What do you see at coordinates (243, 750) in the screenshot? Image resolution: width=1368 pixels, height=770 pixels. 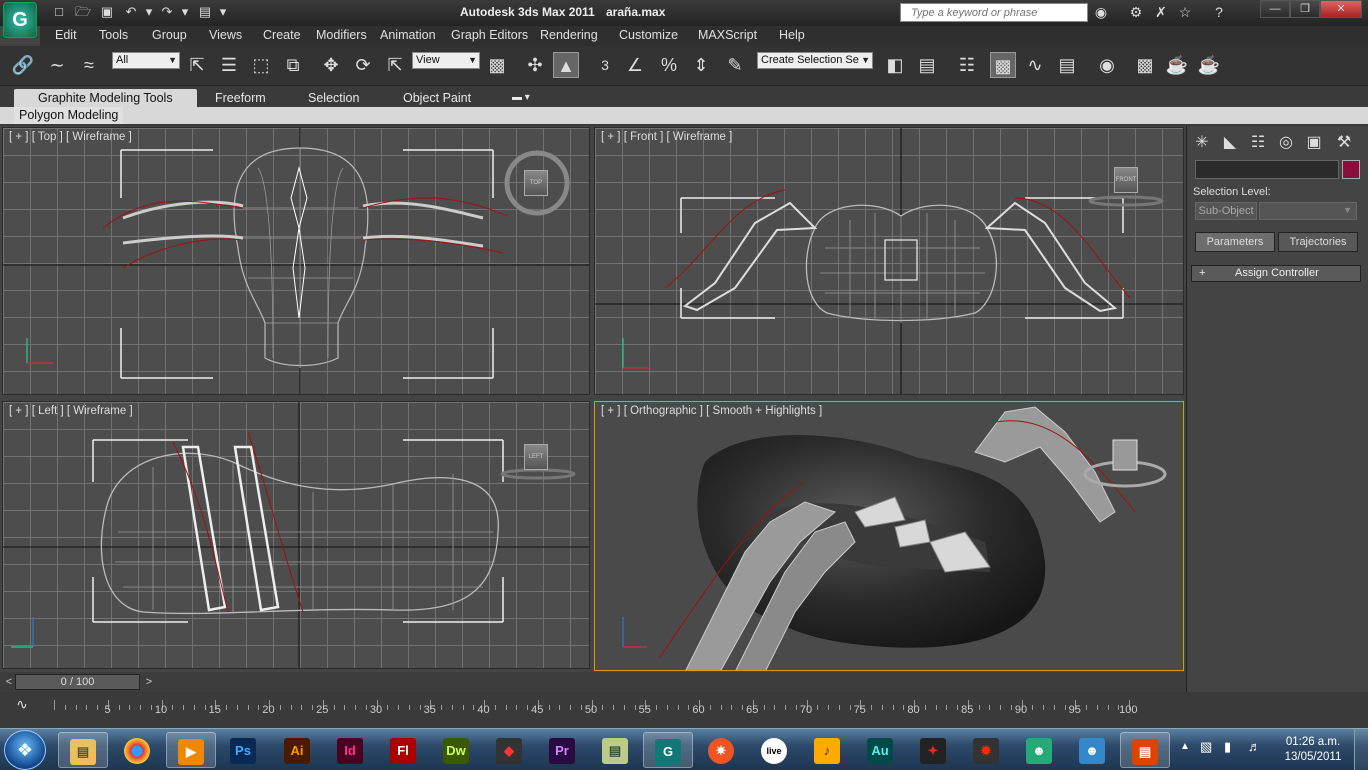 I see `taskbar-photoshop: Ps` at bounding box center [243, 750].